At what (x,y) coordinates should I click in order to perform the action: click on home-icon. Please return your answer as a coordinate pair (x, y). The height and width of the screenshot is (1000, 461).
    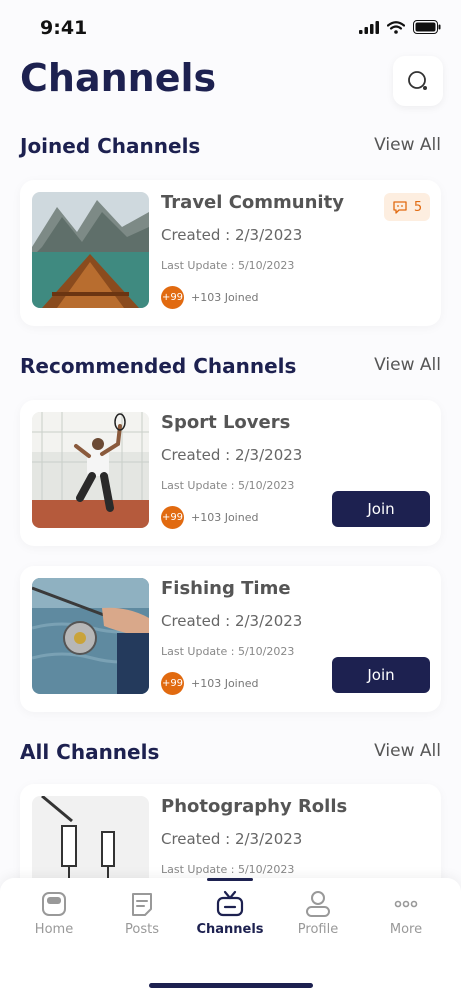
    Looking at the image, I should click on (54, 904).